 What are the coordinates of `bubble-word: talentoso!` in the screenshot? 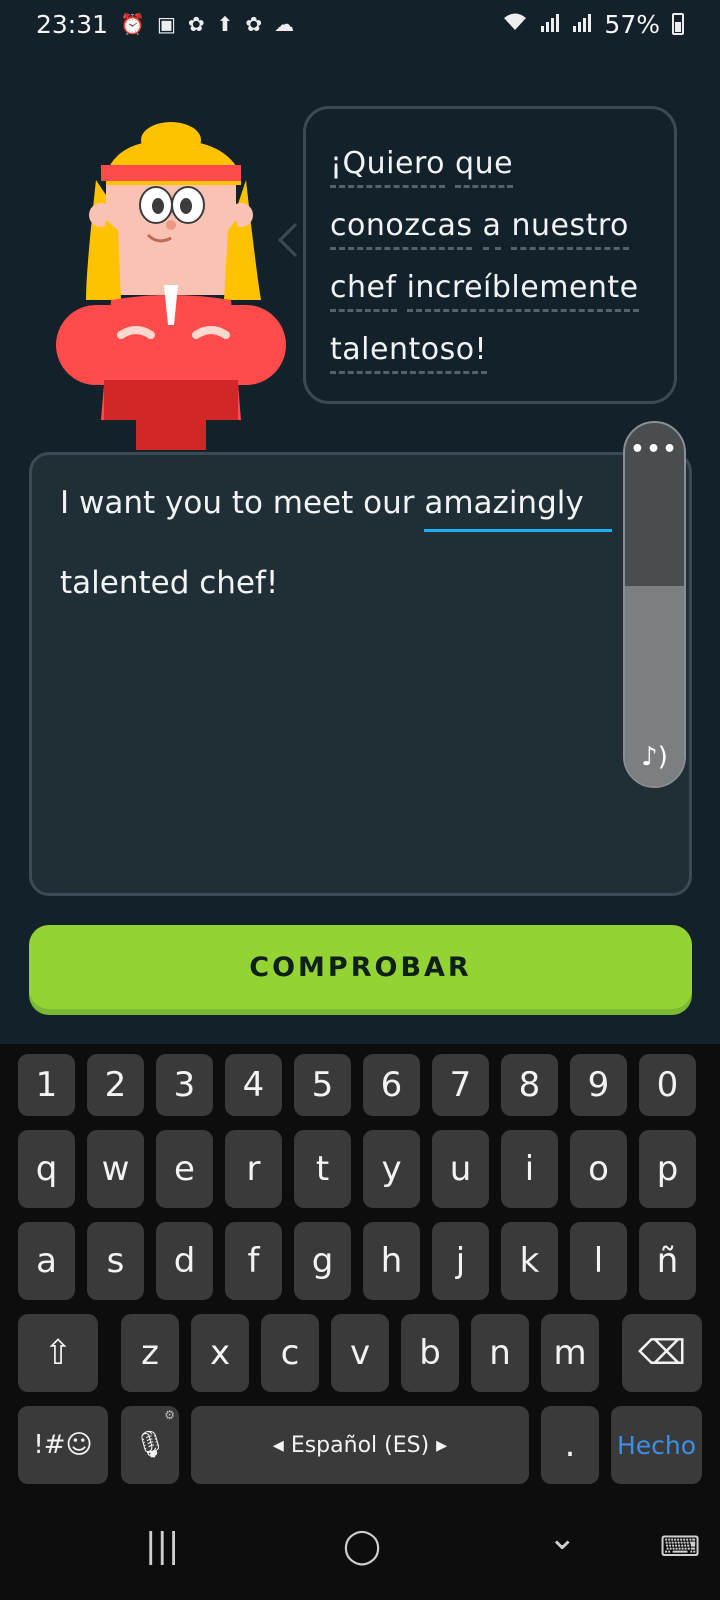 It's located at (409, 353).